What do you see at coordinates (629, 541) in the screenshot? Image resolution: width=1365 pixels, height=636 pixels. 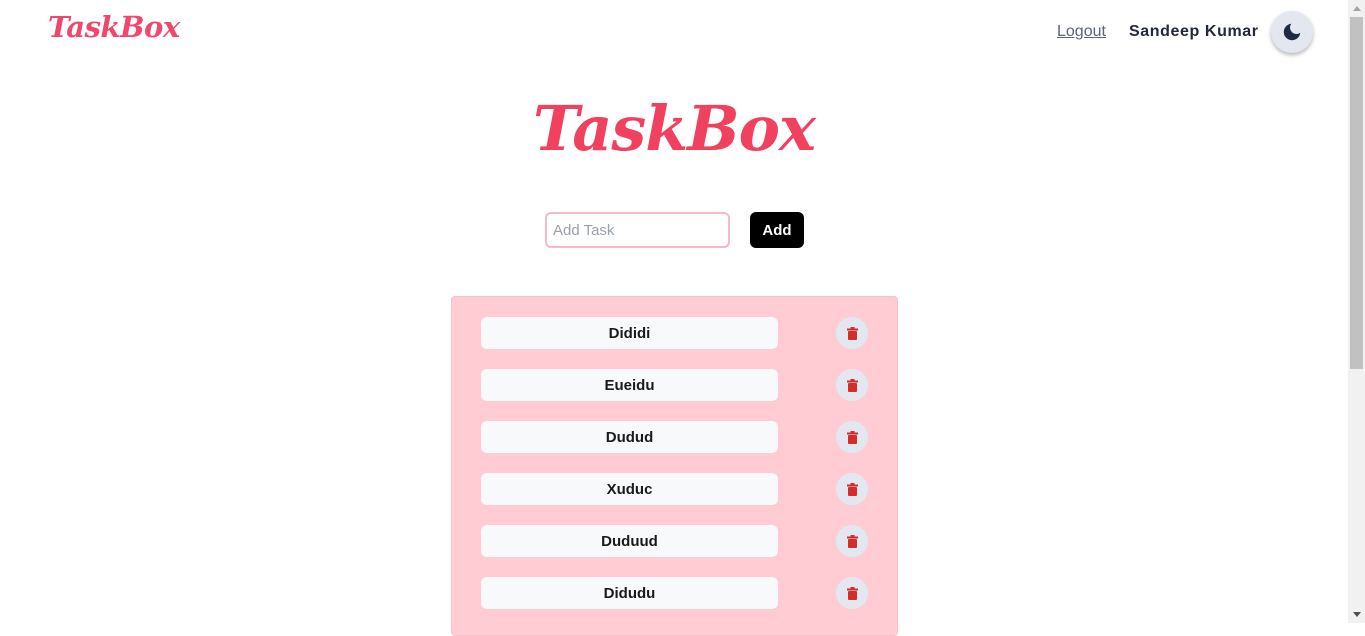 I see `task-label: Duduud` at bounding box center [629, 541].